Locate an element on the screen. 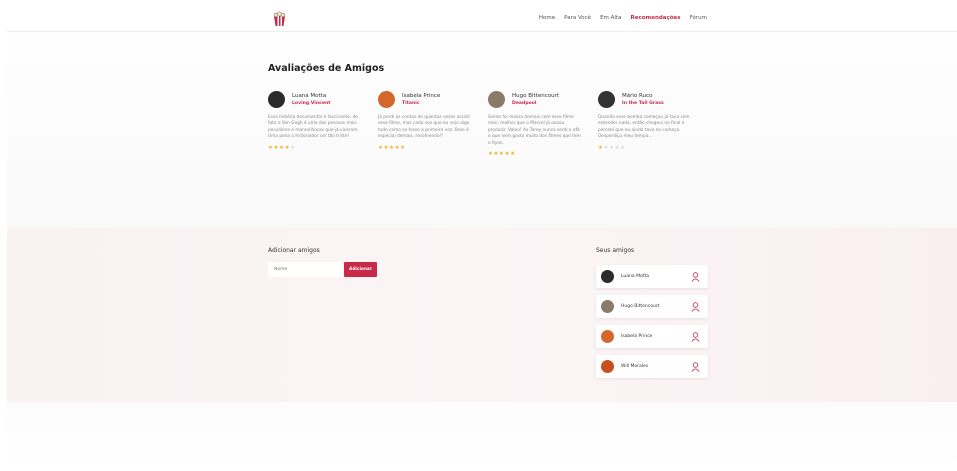 This screenshot has height=471, width=957. popcorn-logo-icon is located at coordinates (279, 19).